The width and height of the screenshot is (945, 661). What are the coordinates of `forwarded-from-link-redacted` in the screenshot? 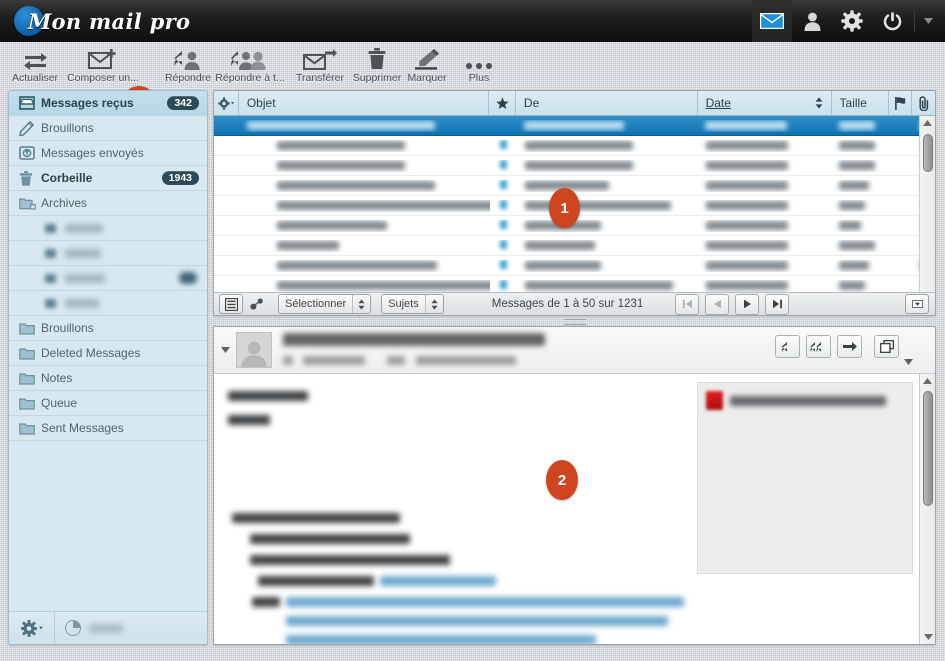 It's located at (485, 601).